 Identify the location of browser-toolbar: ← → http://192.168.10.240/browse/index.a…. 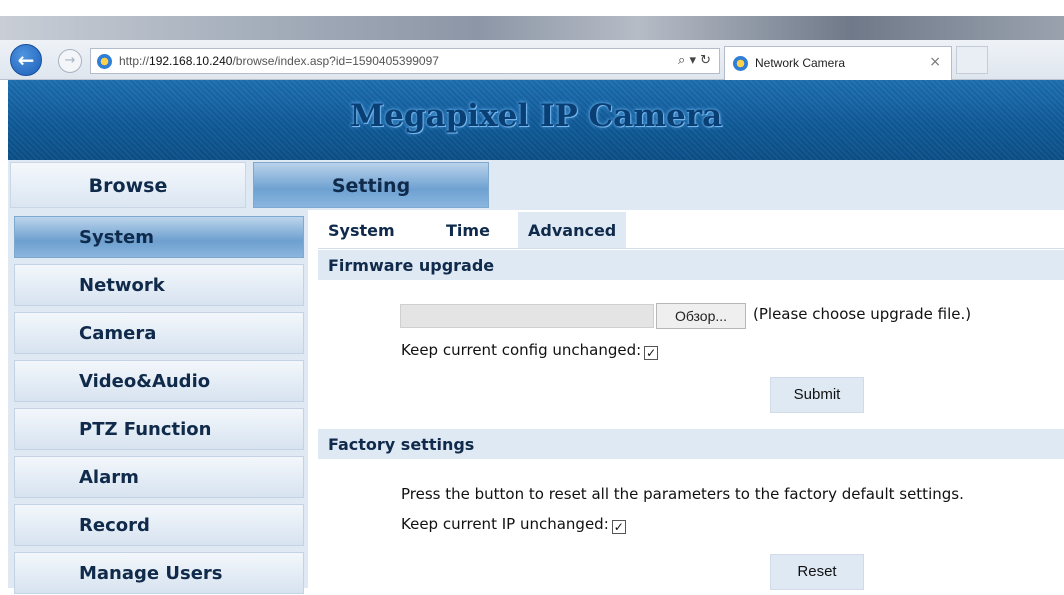
(532, 60).